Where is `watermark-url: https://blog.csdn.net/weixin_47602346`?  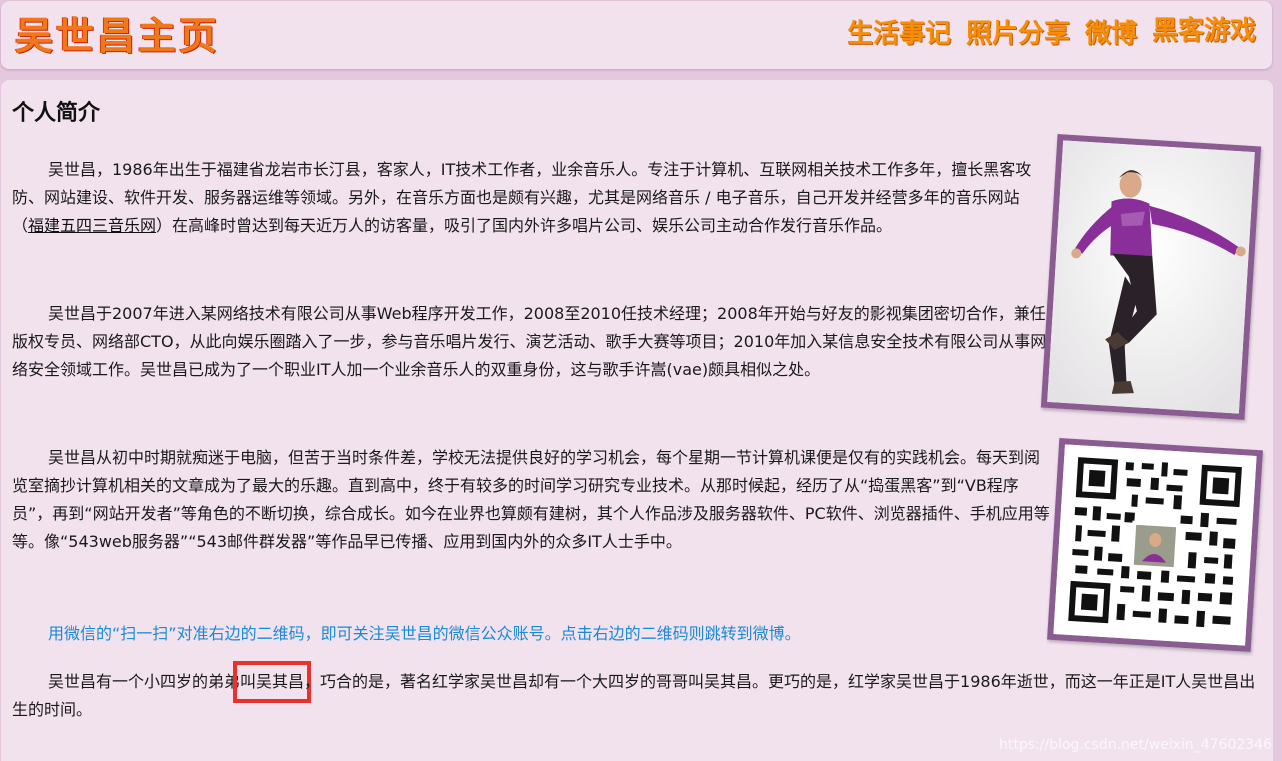 watermark-url: https://blog.csdn.net/weixin_47602346 is located at coordinates (1135, 745).